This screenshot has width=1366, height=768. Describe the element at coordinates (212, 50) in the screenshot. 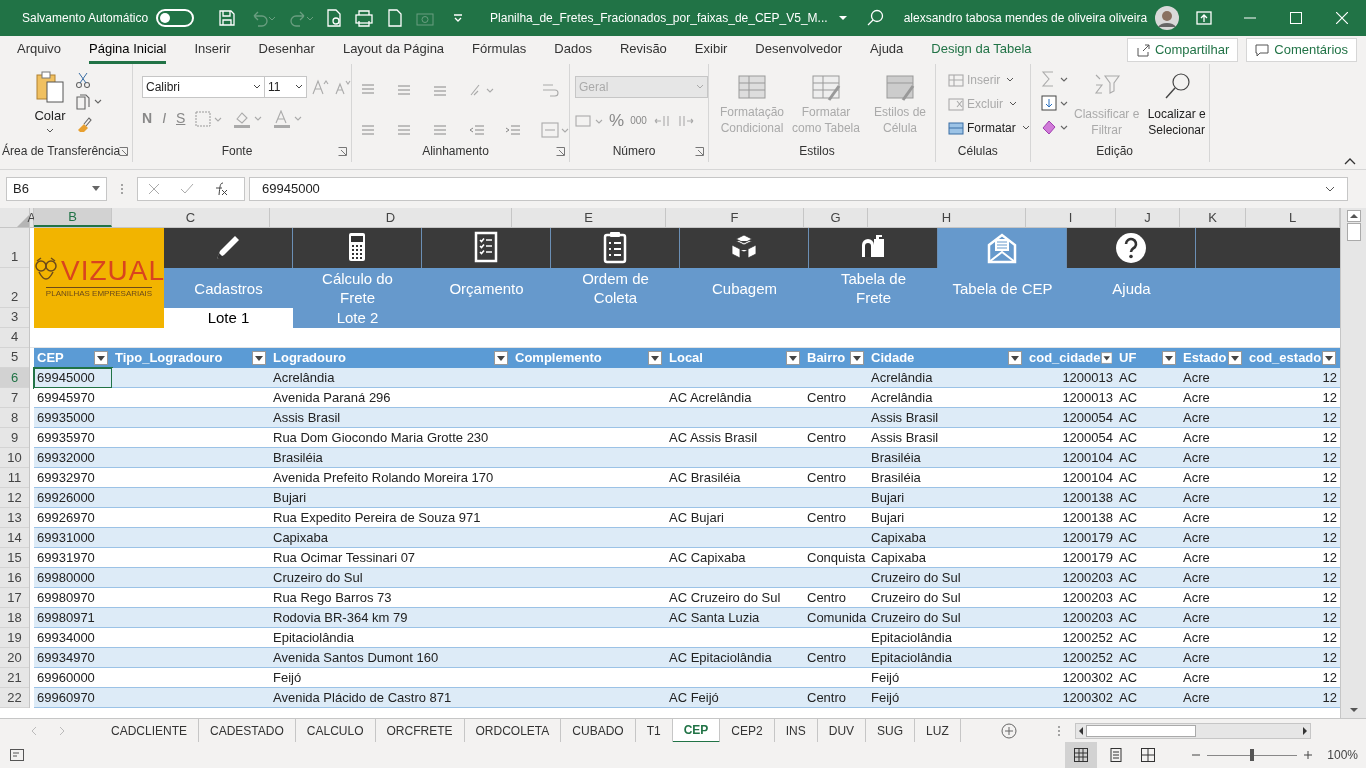

I see `menu-tab: Inserir` at that location.